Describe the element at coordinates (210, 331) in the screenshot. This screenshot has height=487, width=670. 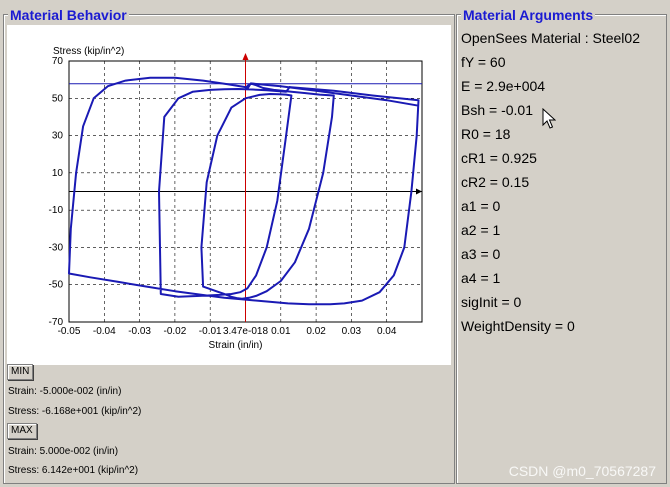
I see `x-tick-label: -0.01` at that location.